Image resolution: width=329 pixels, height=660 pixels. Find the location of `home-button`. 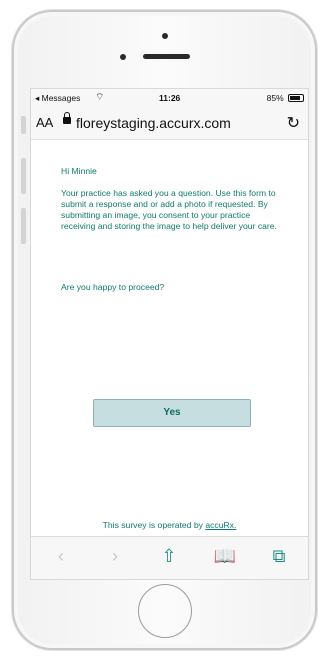

home-button is located at coordinates (165, 611).